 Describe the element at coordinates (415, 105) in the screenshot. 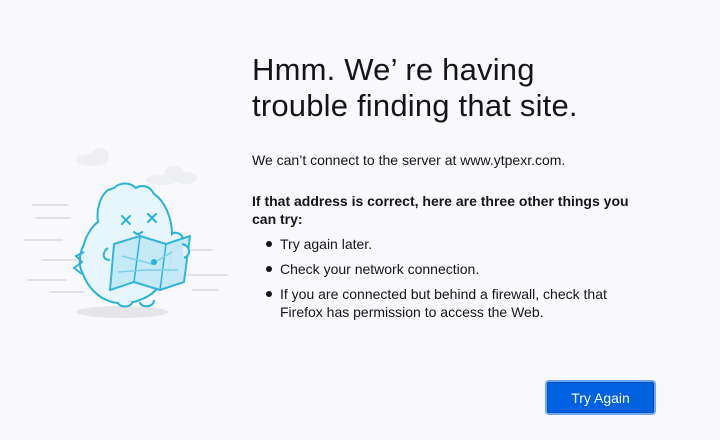

I see `error-title-line-2: trouble finding that site.` at that location.